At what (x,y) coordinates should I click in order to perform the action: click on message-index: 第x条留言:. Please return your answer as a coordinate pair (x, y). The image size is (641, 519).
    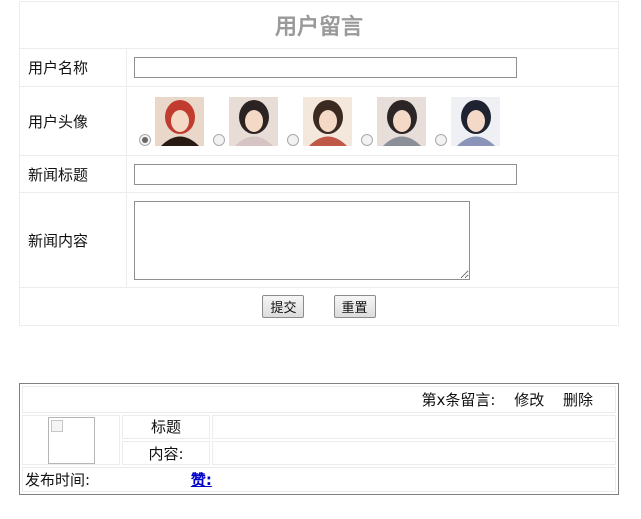
    Looking at the image, I should click on (458, 399).